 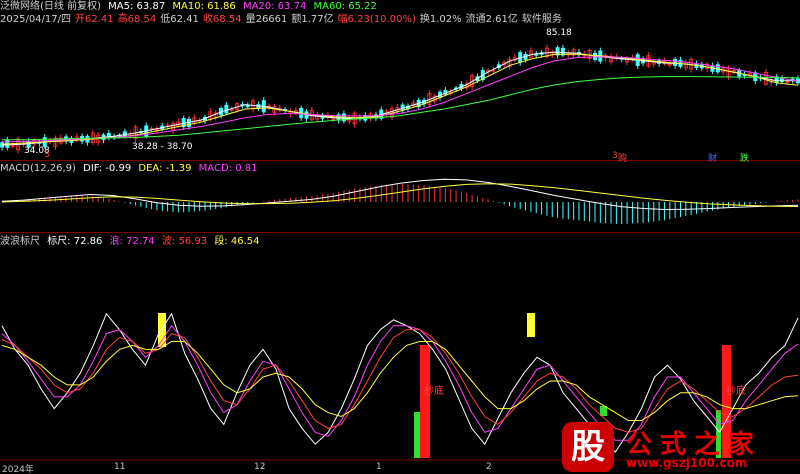 I want to click on dea-line, so click(x=400, y=195).